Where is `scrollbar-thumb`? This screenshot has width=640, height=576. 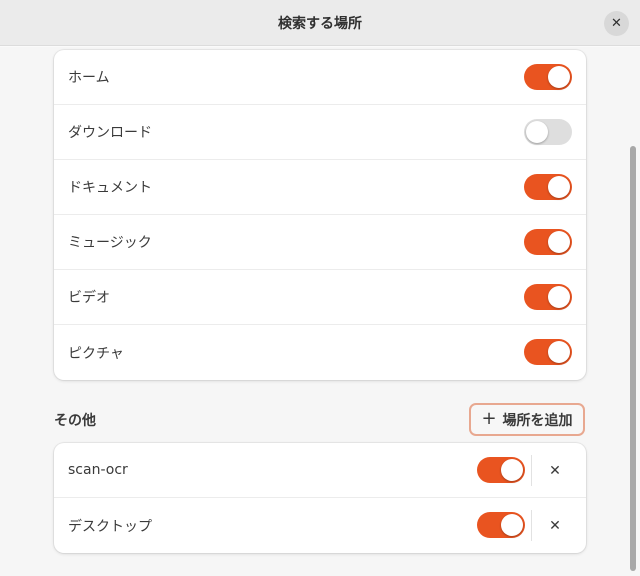 scrollbar-thumb is located at coordinates (633, 358).